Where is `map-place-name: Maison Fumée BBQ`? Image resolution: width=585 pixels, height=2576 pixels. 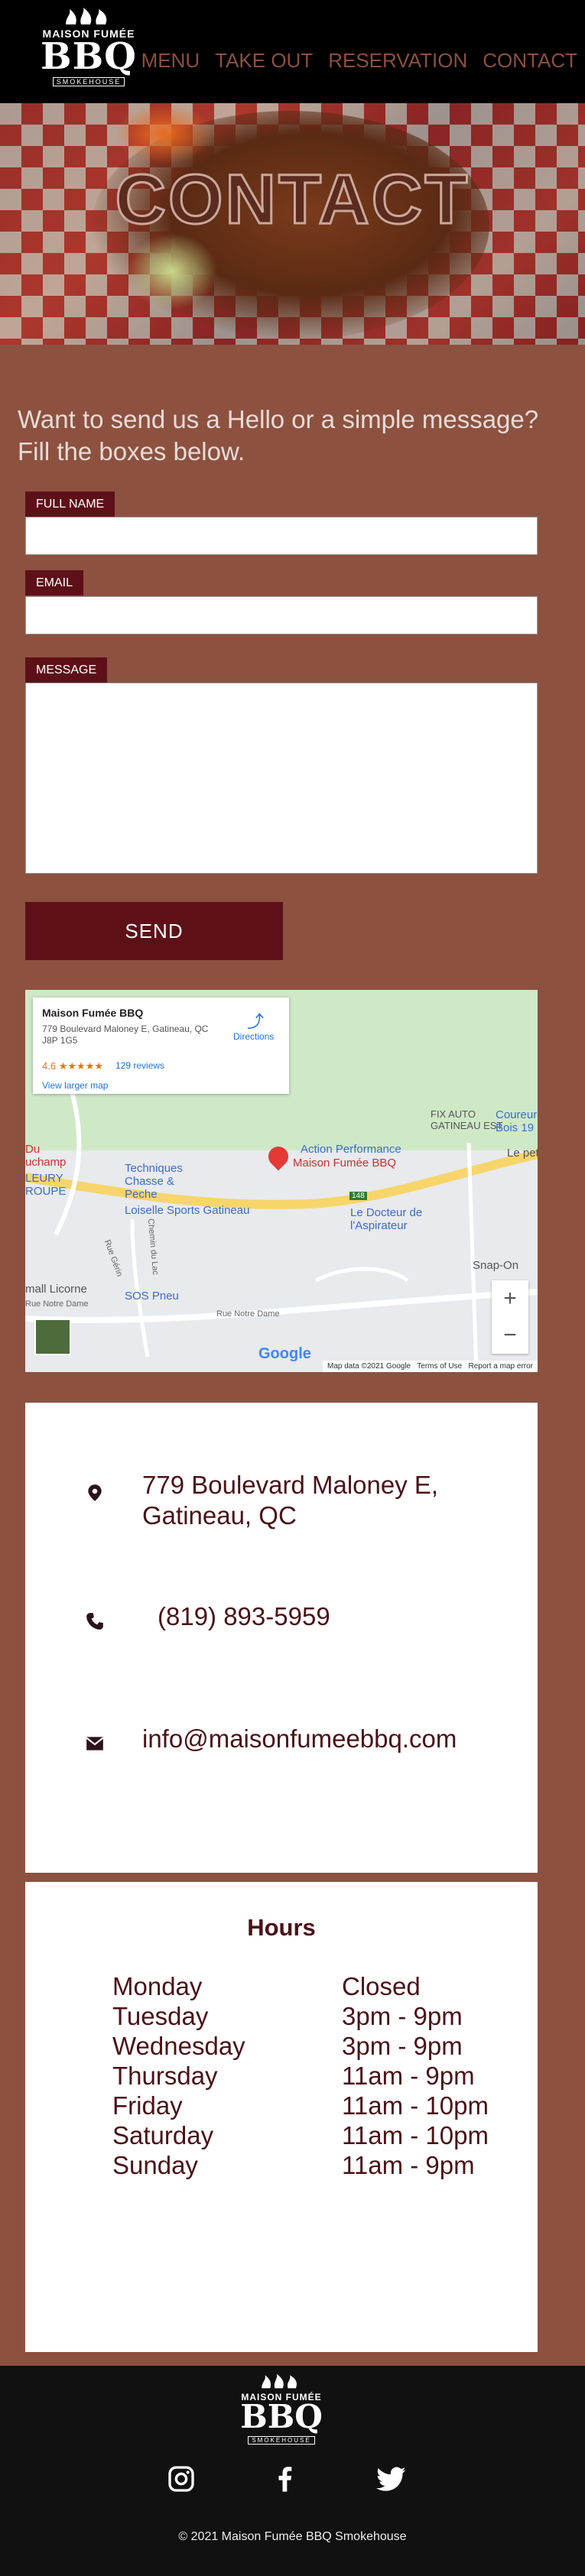 map-place-name: Maison Fumée BBQ is located at coordinates (93, 1013).